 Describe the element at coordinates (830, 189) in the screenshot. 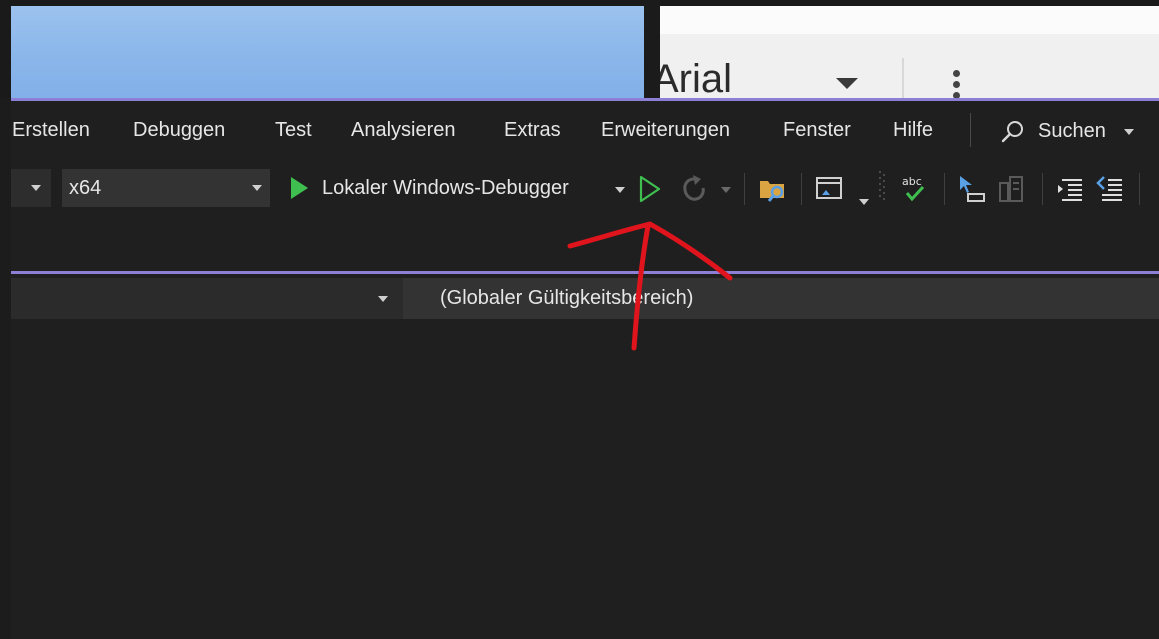

I see `window-layout-icon` at that location.